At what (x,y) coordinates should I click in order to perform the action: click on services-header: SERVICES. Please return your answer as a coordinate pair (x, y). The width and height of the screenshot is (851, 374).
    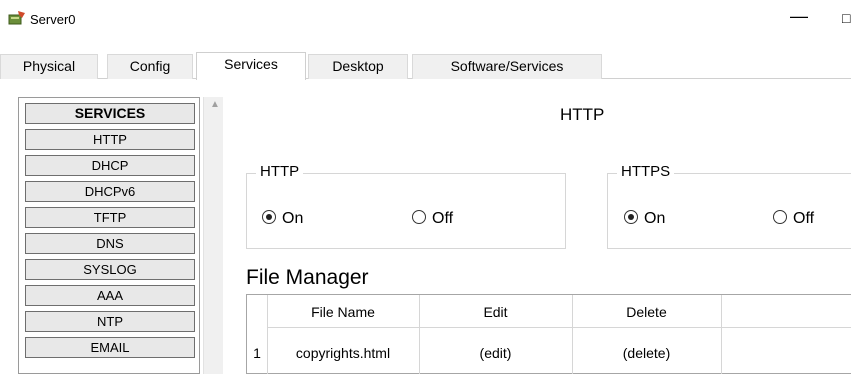
    Looking at the image, I should click on (110, 113).